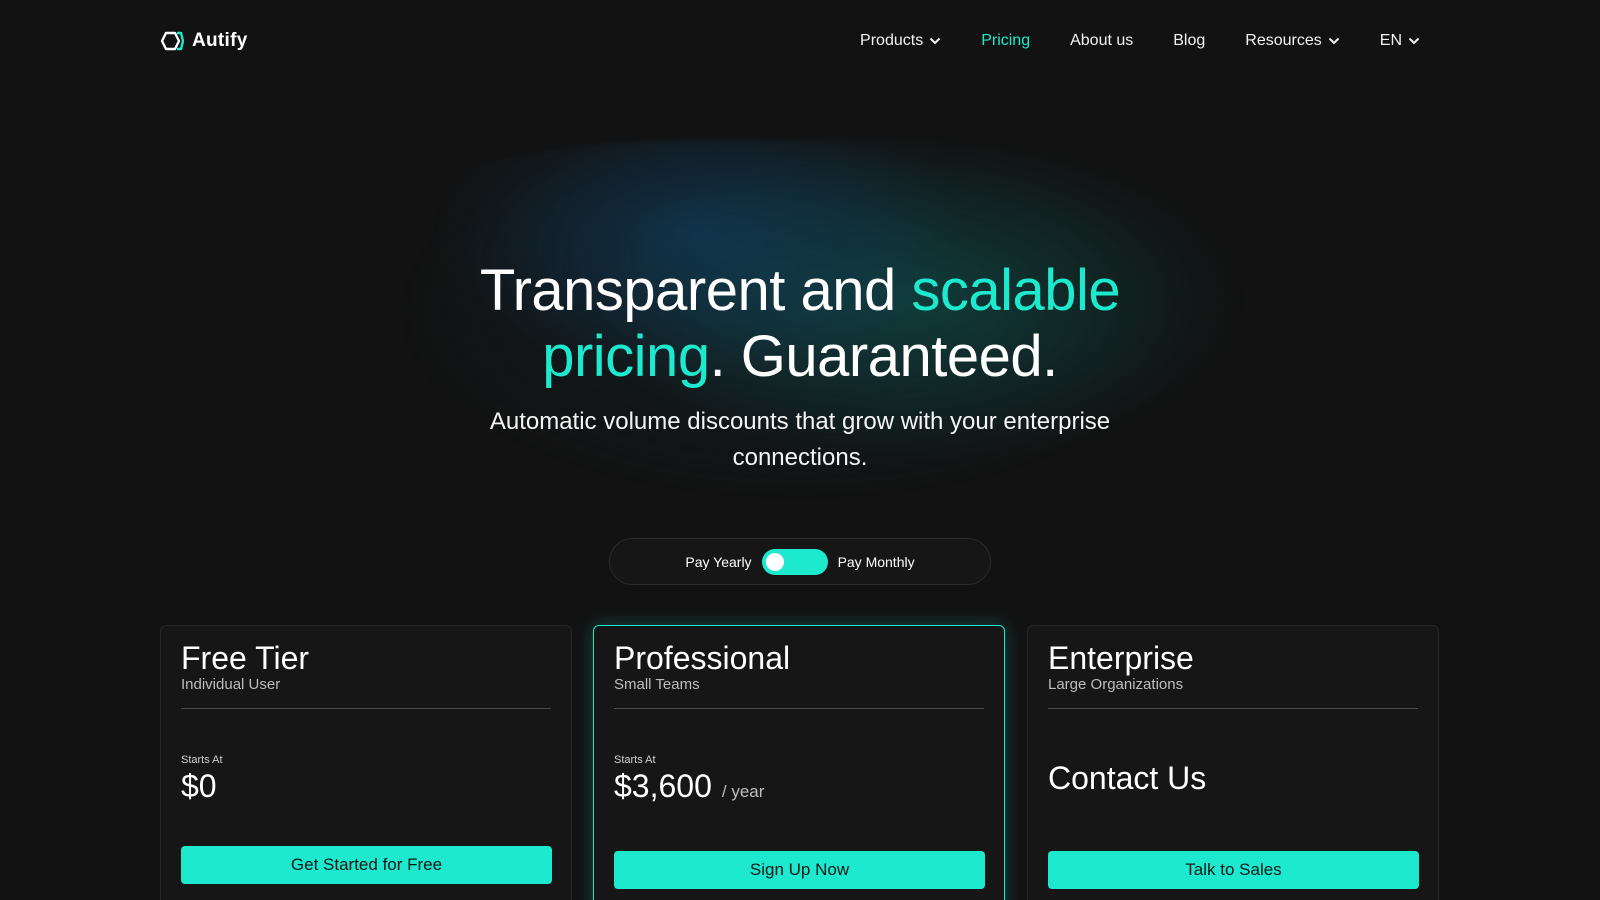  I want to click on nav-resources: Resources, so click(1292, 41).